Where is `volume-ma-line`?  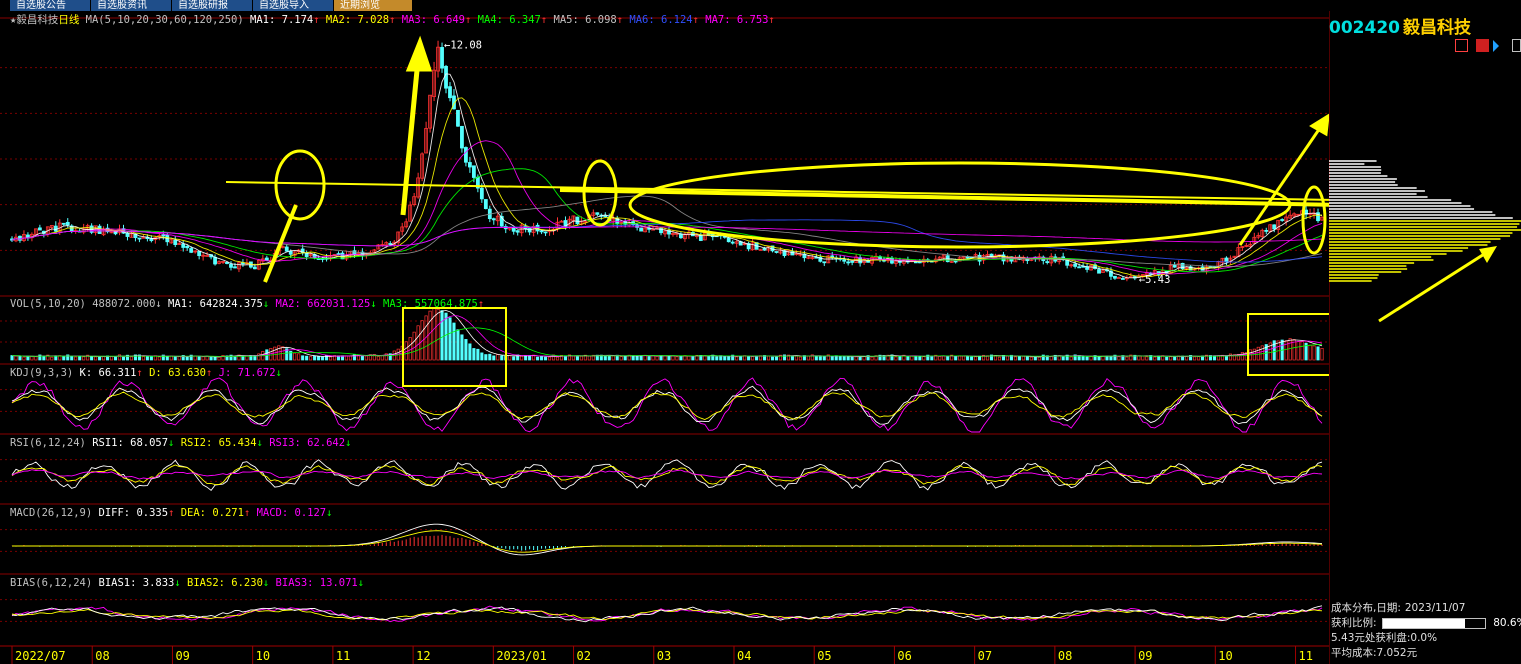
volume-ma-line is located at coordinates (667, 334).